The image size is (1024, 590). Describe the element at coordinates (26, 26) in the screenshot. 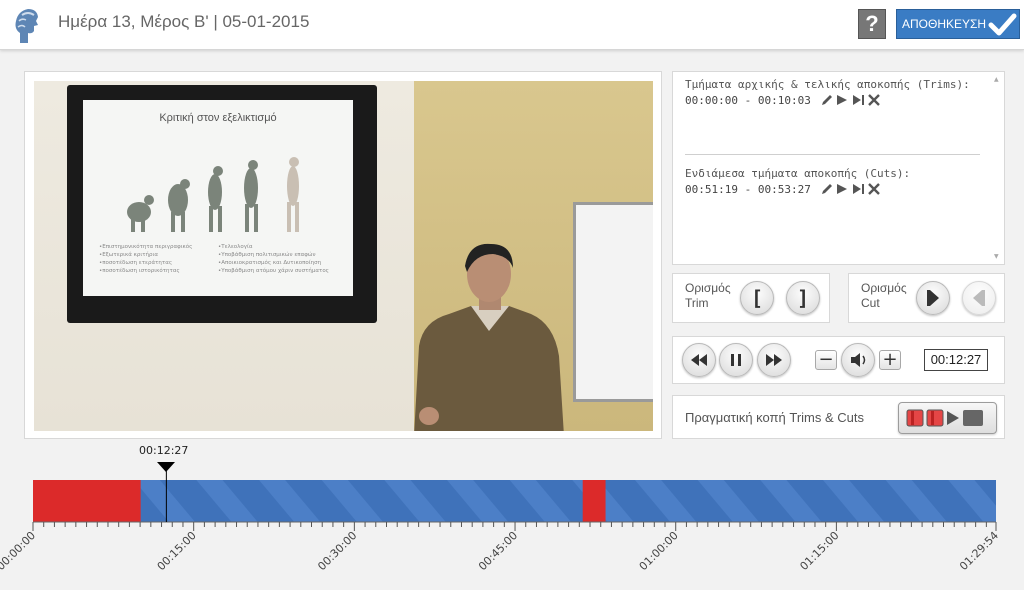

I see `logo-icon` at that location.